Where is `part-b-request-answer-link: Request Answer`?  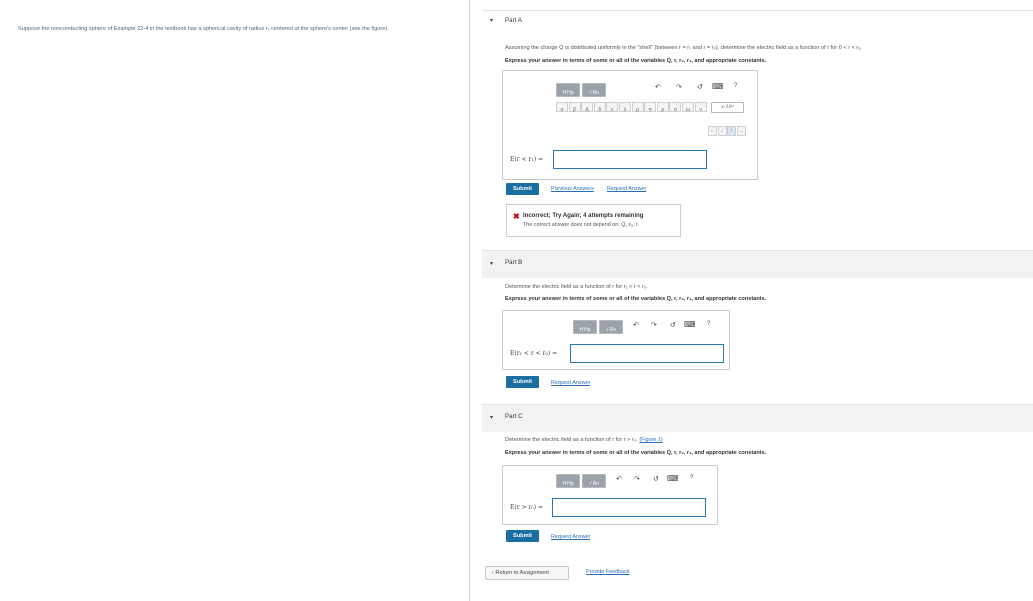
part-b-request-answer-link: Request Answer is located at coordinates (570, 383).